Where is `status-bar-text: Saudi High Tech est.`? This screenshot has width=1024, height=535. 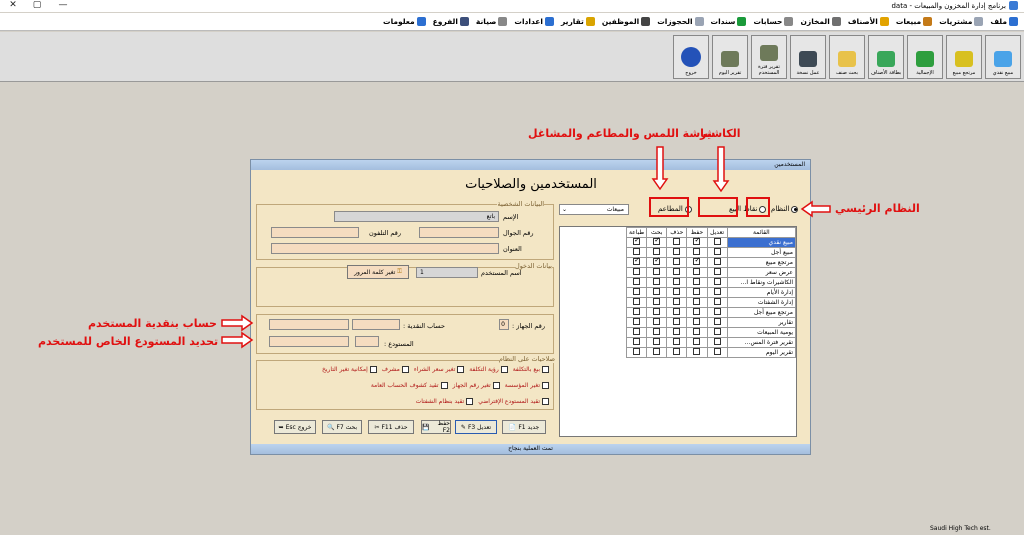
status-bar-text: Saudi High Tech est. is located at coordinates (960, 528).